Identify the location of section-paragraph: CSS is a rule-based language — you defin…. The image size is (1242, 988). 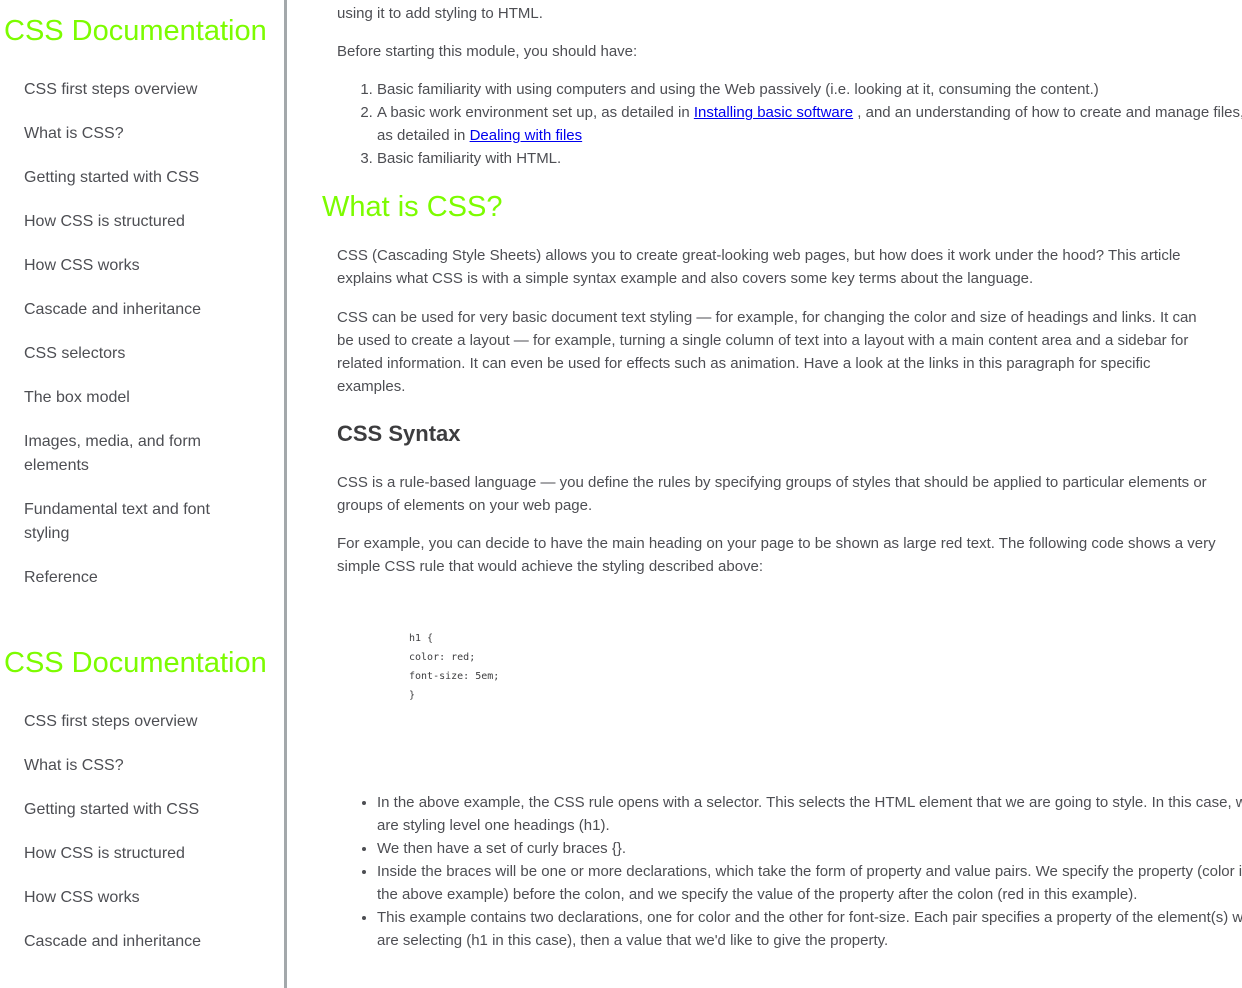
(772, 494).